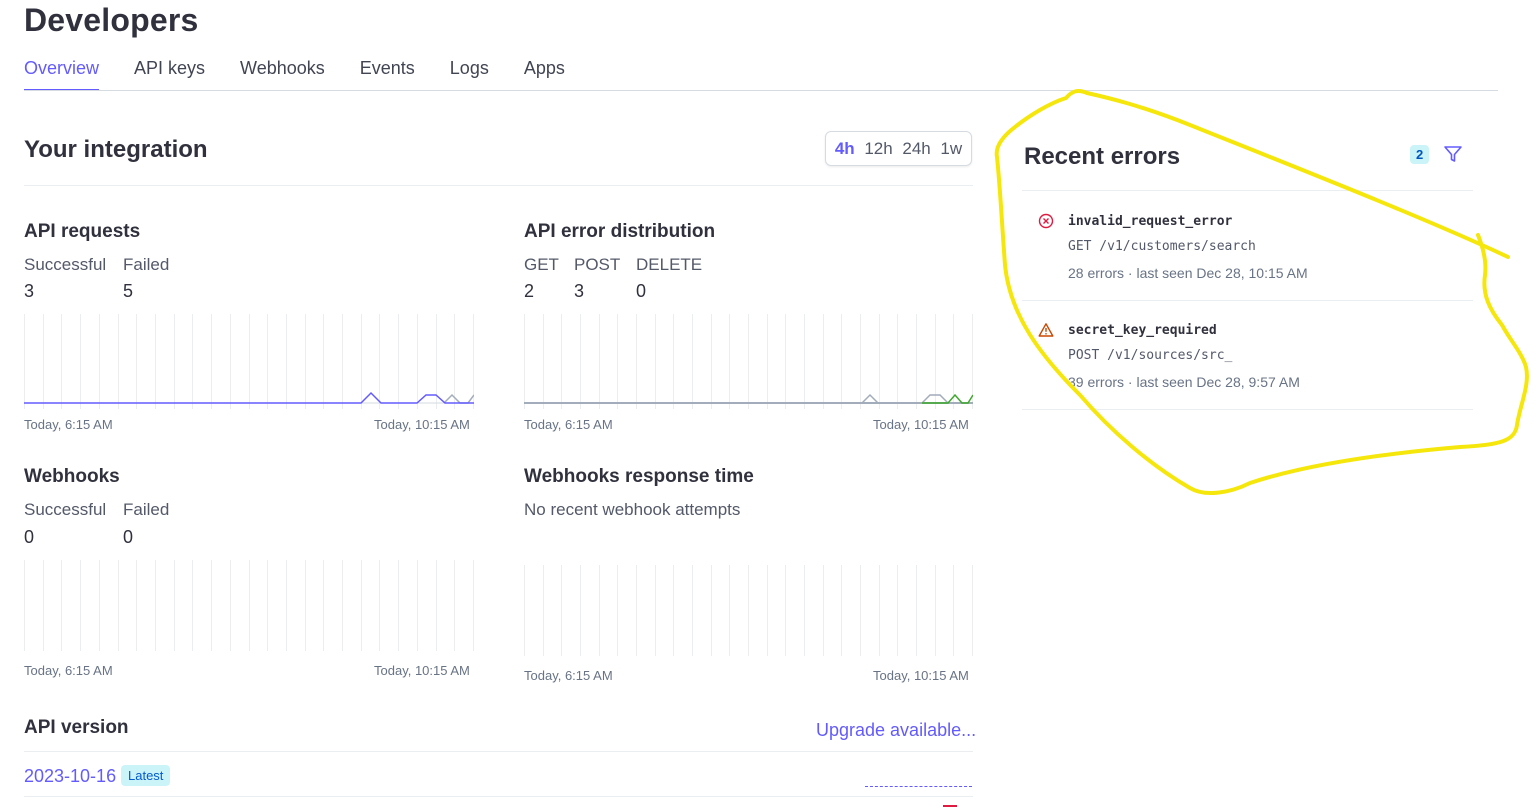 This screenshot has height=808, width=1536. What do you see at coordinates (29, 291) in the screenshot?
I see `stat-value-successful: 3` at bounding box center [29, 291].